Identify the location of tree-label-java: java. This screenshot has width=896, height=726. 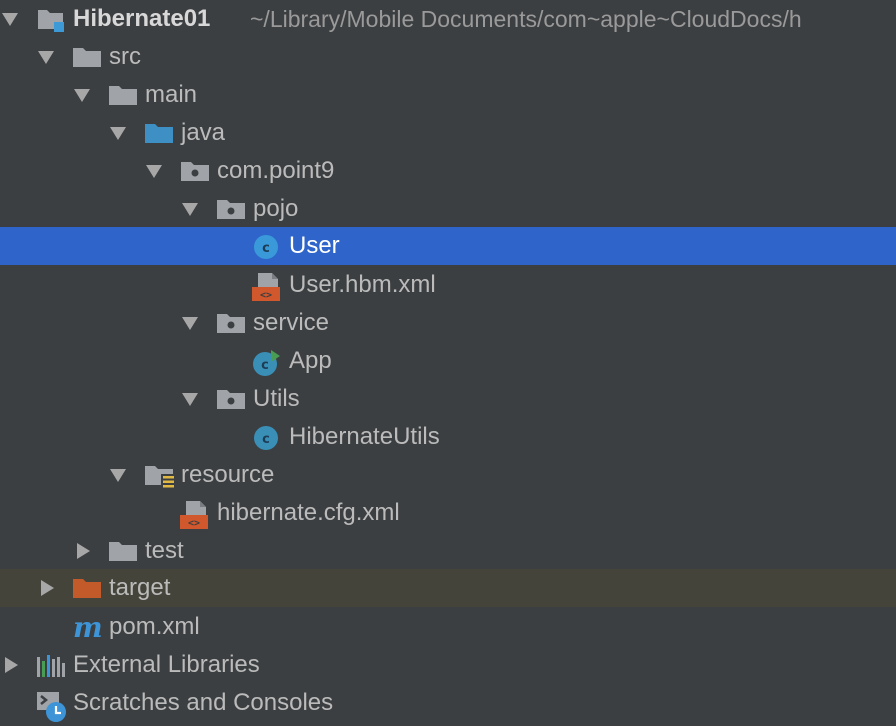
(203, 132).